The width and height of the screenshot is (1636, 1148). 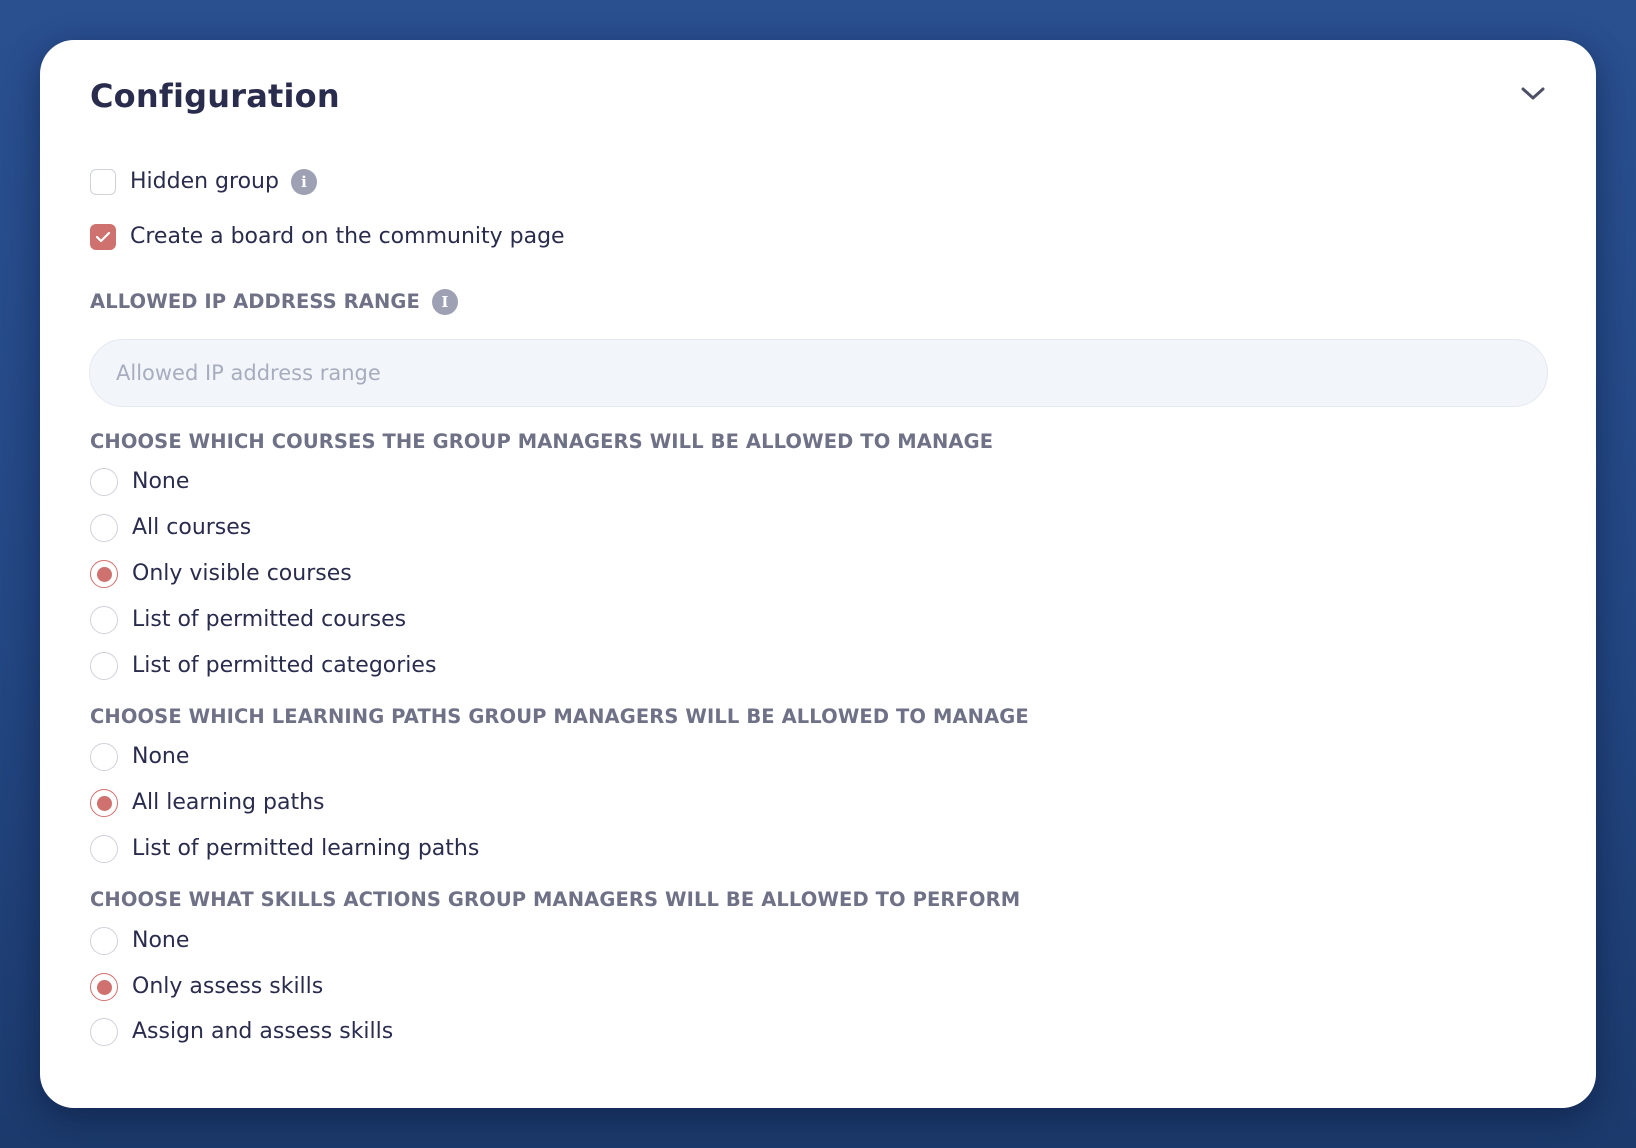 I want to click on courses-option-permitted-categories: List of permitted categories, so click(x=263, y=666).